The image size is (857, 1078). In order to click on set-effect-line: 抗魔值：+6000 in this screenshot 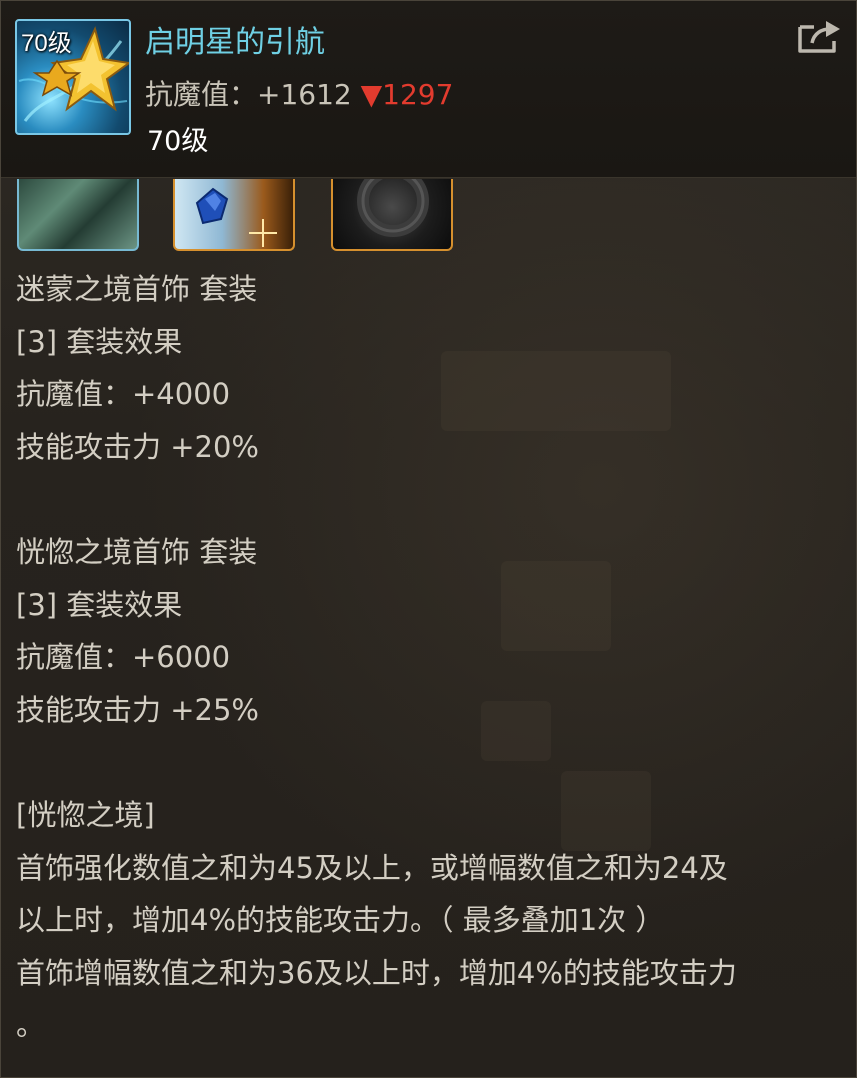, I will do `click(123, 657)`.